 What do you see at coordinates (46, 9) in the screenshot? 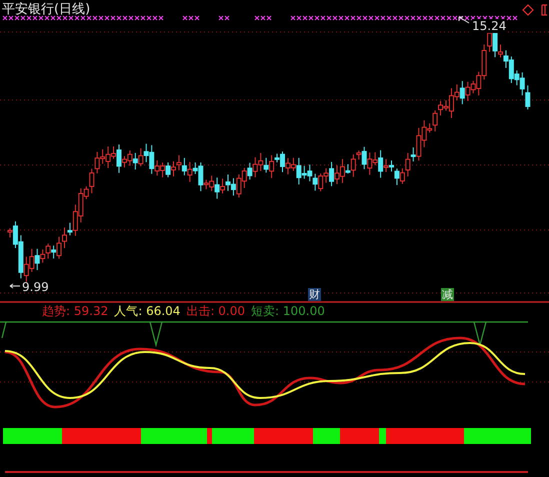
I see `chart-title: 平安银行(日线)` at bounding box center [46, 9].